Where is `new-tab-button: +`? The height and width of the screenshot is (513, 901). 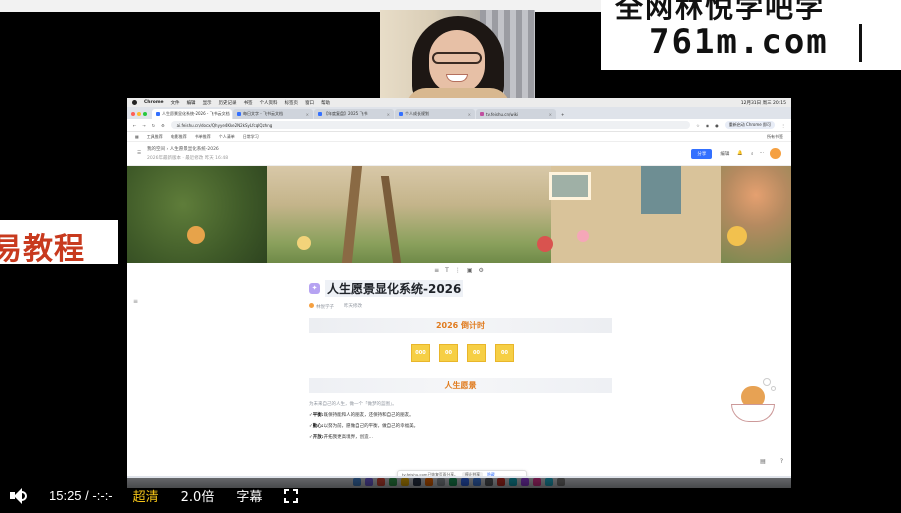
new-tab-button: + is located at coordinates (563, 114).